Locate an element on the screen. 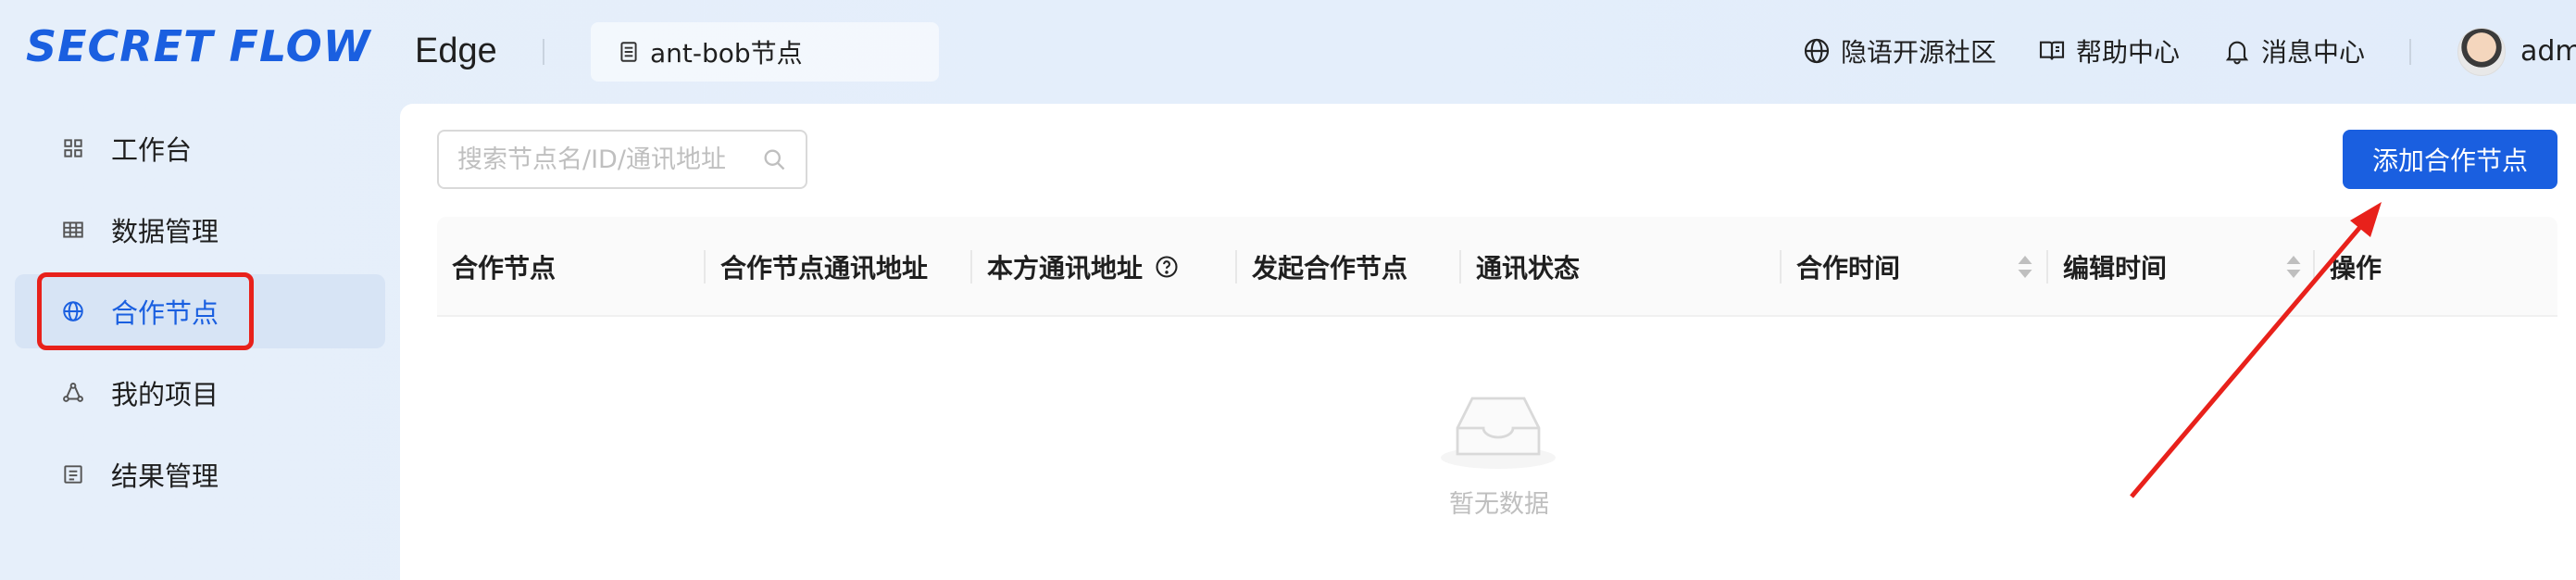 The height and width of the screenshot is (580, 2576). column-header-partner-node: 合作节点 is located at coordinates (497, 267).